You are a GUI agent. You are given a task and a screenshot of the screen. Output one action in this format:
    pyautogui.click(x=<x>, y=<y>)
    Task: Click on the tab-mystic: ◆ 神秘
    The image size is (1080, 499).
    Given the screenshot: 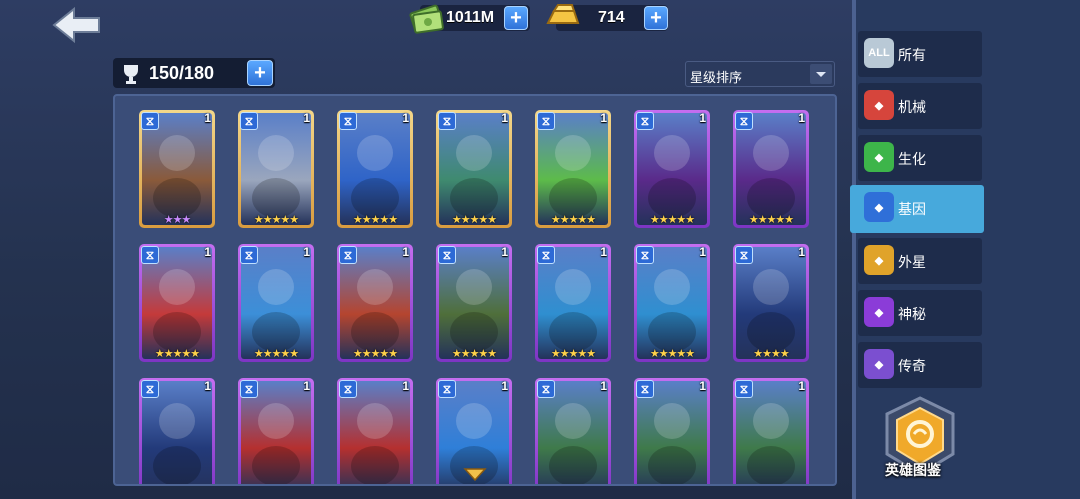 What is the action you would take?
    pyautogui.click(x=920, y=313)
    